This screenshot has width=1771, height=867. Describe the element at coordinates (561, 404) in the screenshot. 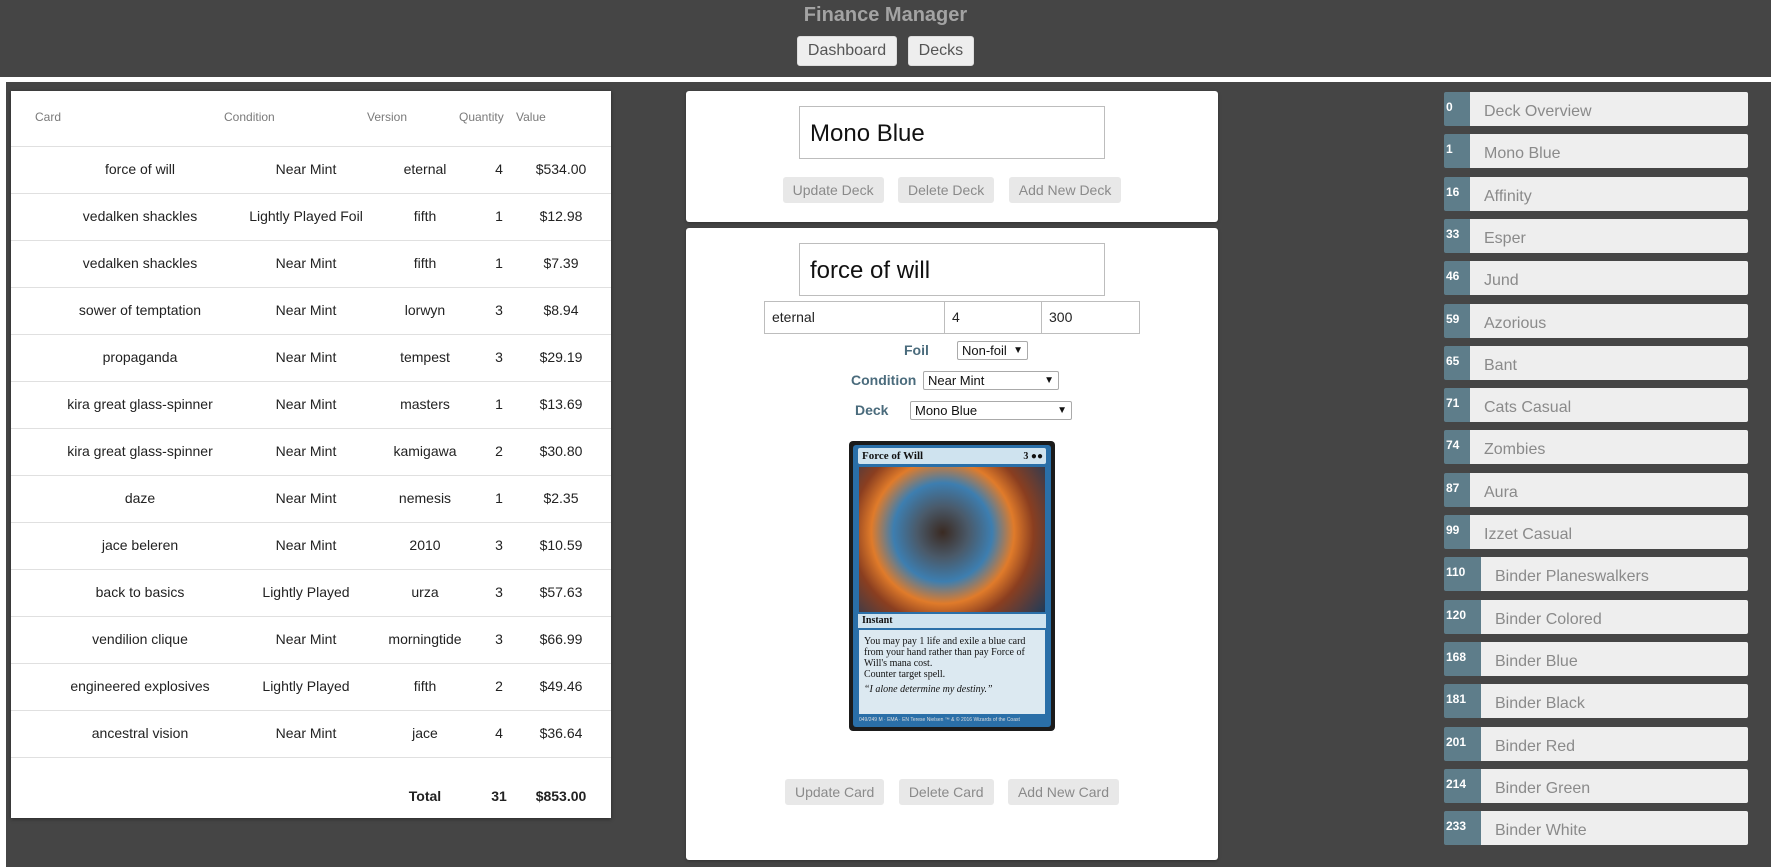

I see `cell-value: $13.69` at that location.